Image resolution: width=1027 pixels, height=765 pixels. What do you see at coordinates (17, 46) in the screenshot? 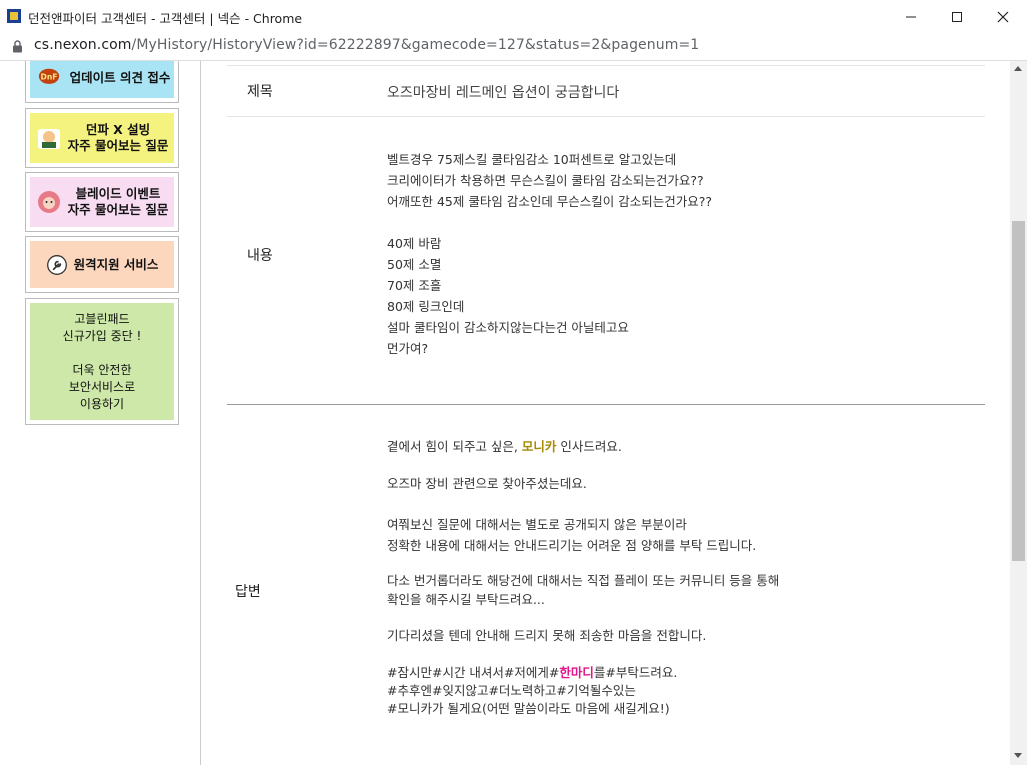
I see `lock-icon` at bounding box center [17, 46].